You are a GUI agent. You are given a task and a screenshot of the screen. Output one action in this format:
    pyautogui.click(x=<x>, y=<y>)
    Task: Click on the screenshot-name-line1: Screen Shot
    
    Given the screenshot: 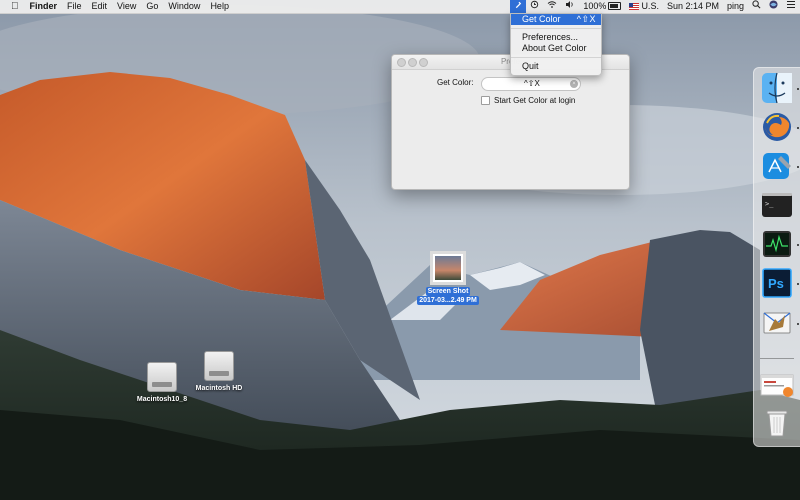 What is the action you would take?
    pyautogui.click(x=448, y=291)
    